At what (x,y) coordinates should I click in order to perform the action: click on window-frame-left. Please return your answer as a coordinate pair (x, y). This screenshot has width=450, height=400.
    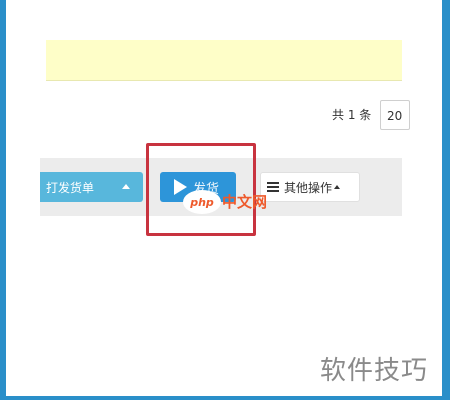
    Looking at the image, I should click on (3, 200).